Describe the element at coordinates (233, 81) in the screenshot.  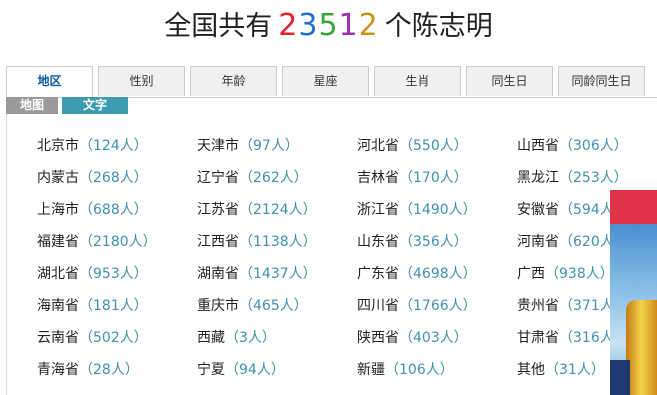
I see `tab-age: 年龄` at that location.